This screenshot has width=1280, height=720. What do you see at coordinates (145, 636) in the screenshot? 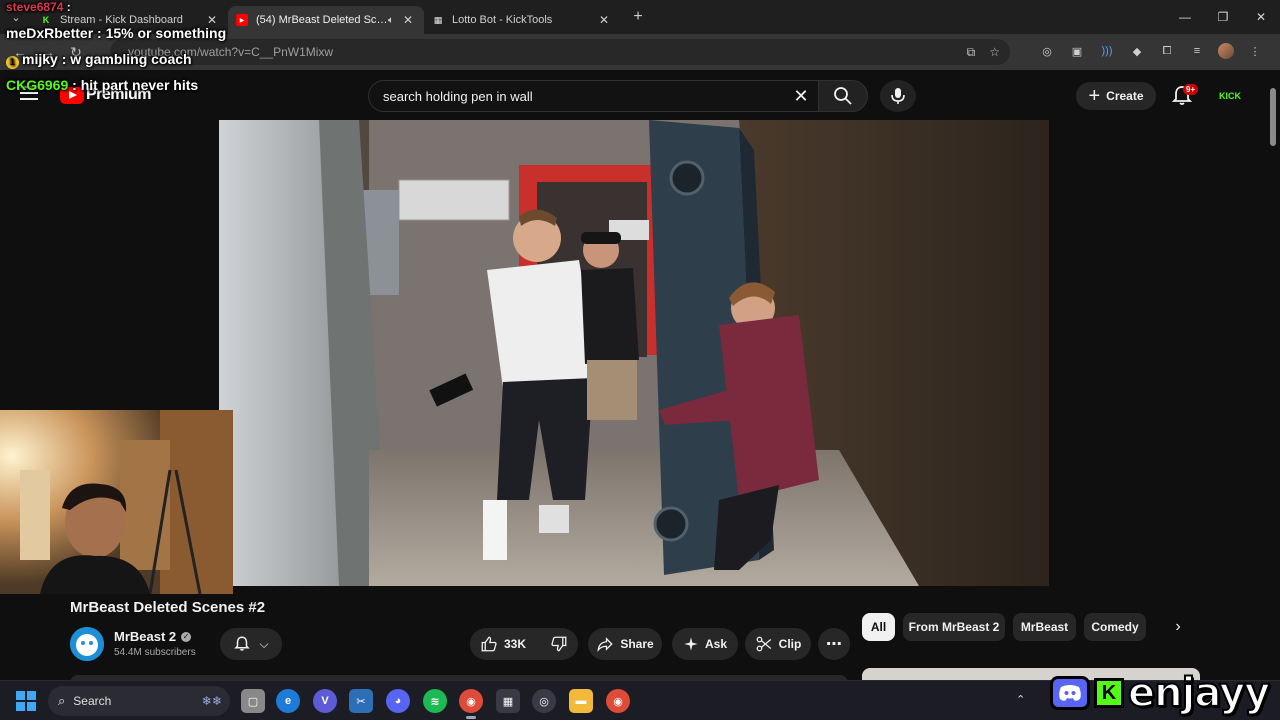
I see `channel-name-text: MrBeast 2` at bounding box center [145, 636].